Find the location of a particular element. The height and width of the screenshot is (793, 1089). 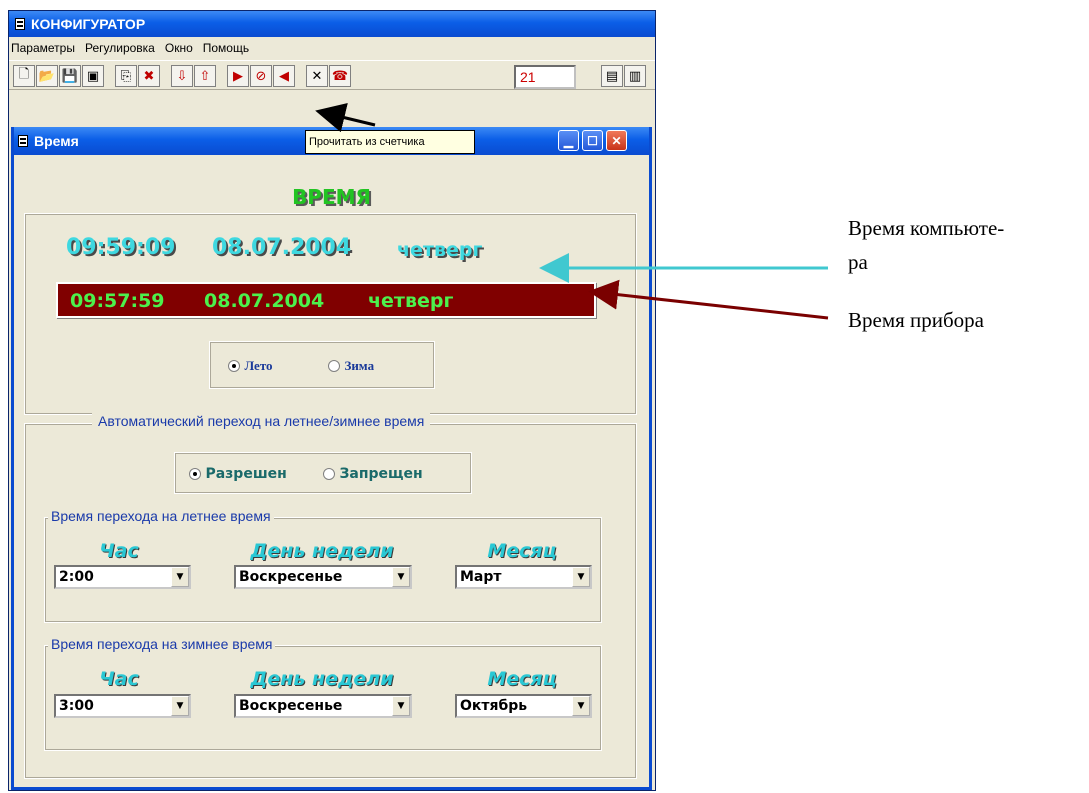

annotation-computer-time-line1: Время компьюте- is located at coordinates (926, 228).